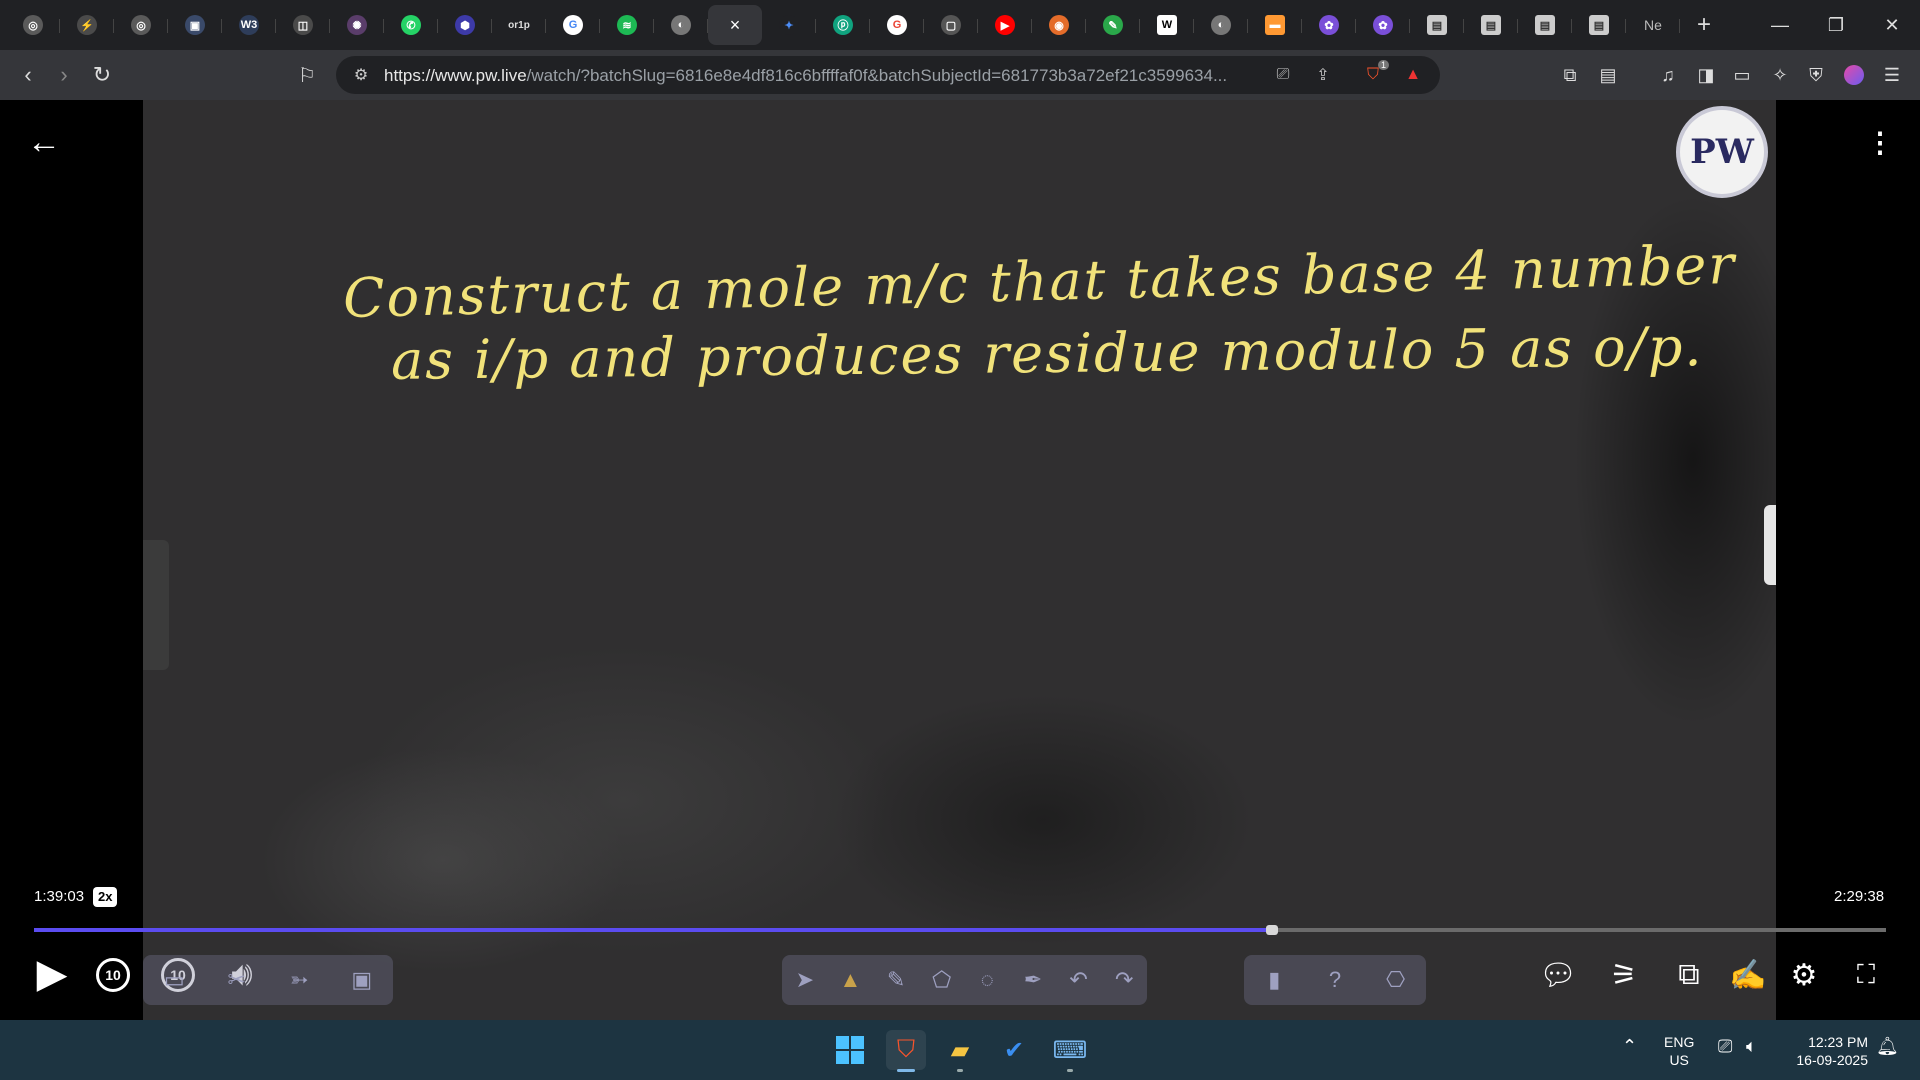 The image size is (1920, 1080). Describe the element at coordinates (1323, 75) in the screenshot. I see `share-icon: ⇪` at that location.